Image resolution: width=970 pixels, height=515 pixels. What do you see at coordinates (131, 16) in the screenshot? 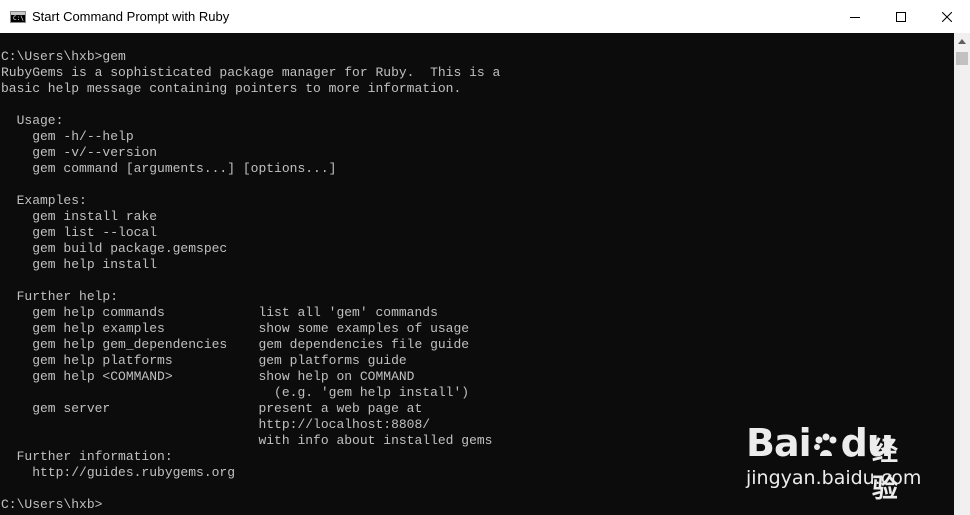
I see `window-title: Start Command Prompt with Ruby` at bounding box center [131, 16].